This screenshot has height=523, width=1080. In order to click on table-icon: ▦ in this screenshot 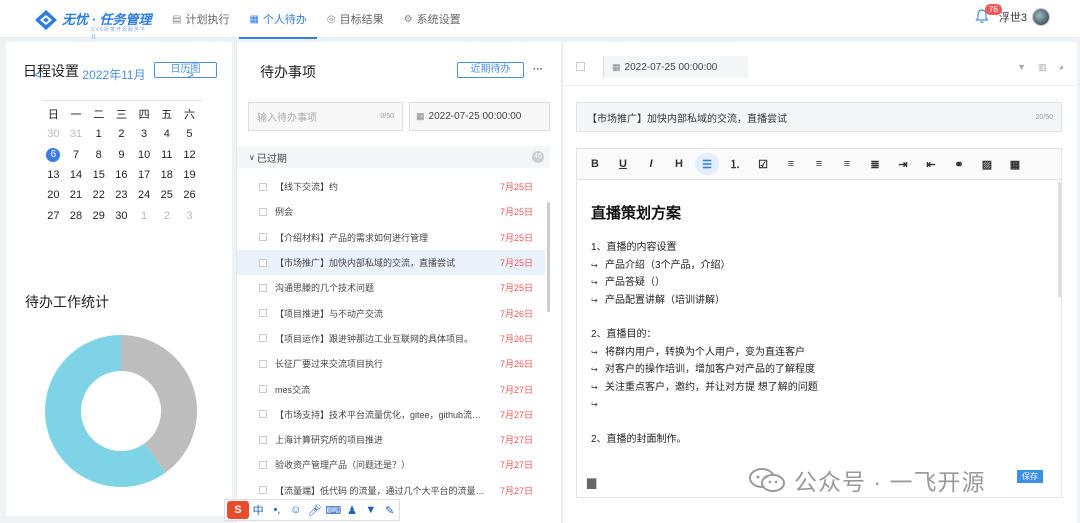, I will do `click(1015, 164)`.